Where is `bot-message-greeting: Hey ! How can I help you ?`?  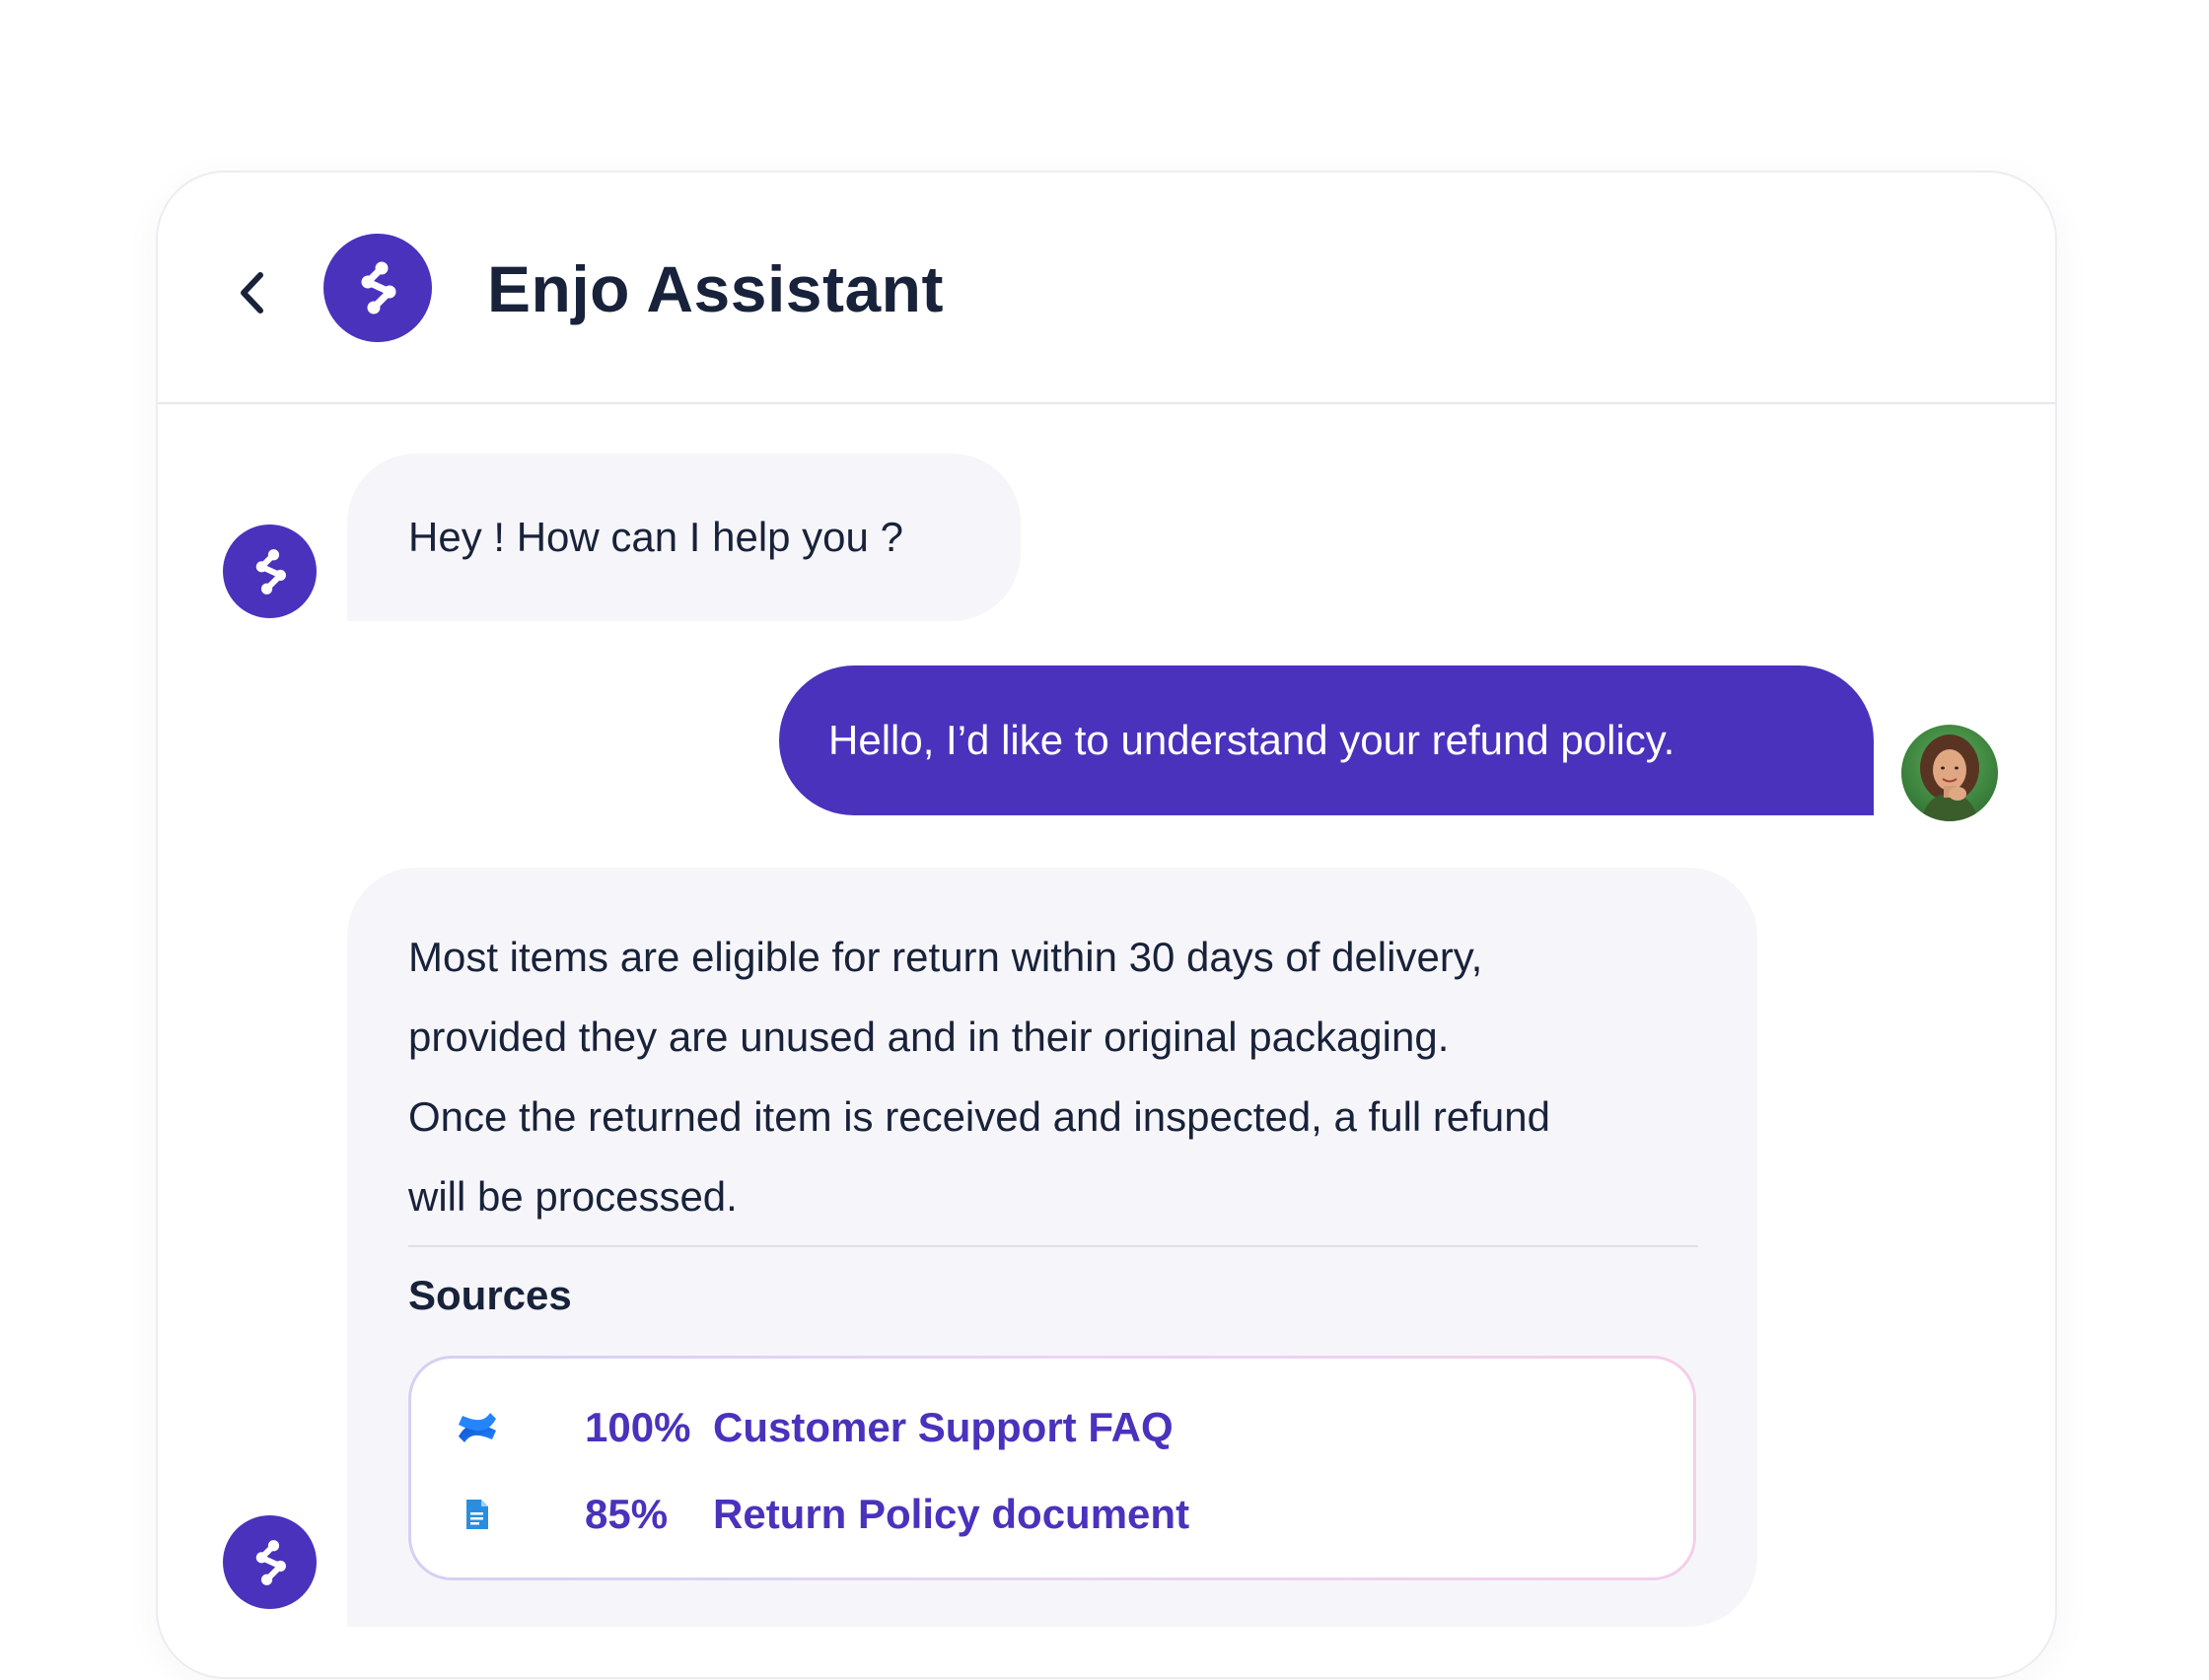 bot-message-greeting: Hey ! How can I help you ? is located at coordinates (684, 537).